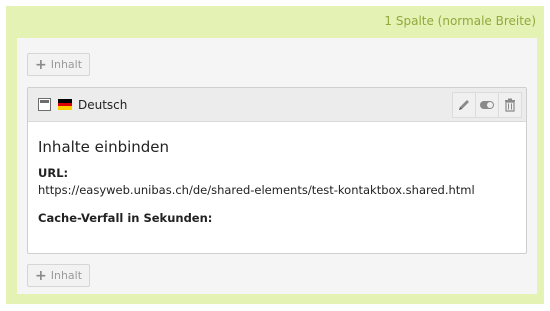 The image size is (550, 311). I want to click on language-label: Deutsch, so click(103, 104).